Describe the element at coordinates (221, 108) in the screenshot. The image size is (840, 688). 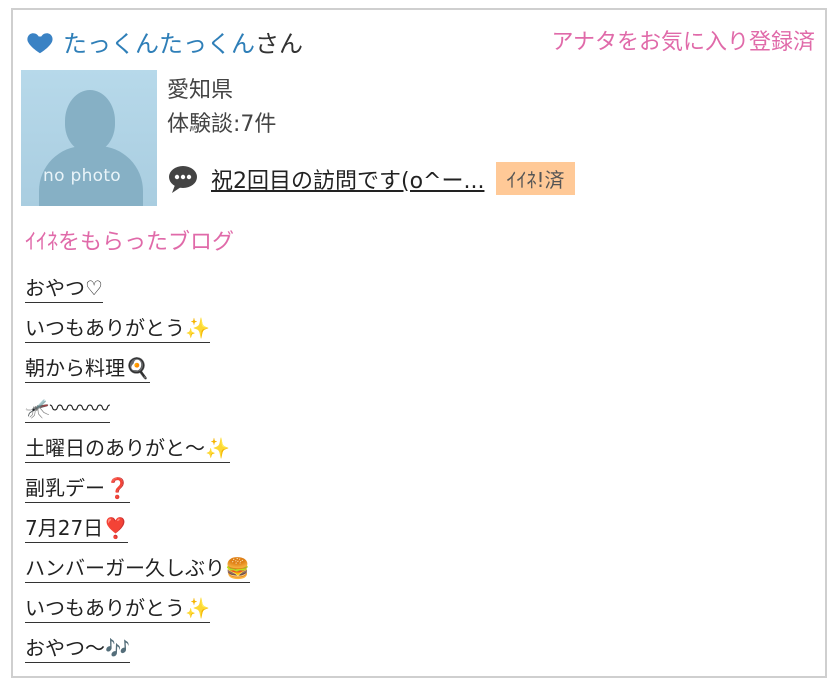
I see `profile-info: 愛知県 体験談:7件` at that location.